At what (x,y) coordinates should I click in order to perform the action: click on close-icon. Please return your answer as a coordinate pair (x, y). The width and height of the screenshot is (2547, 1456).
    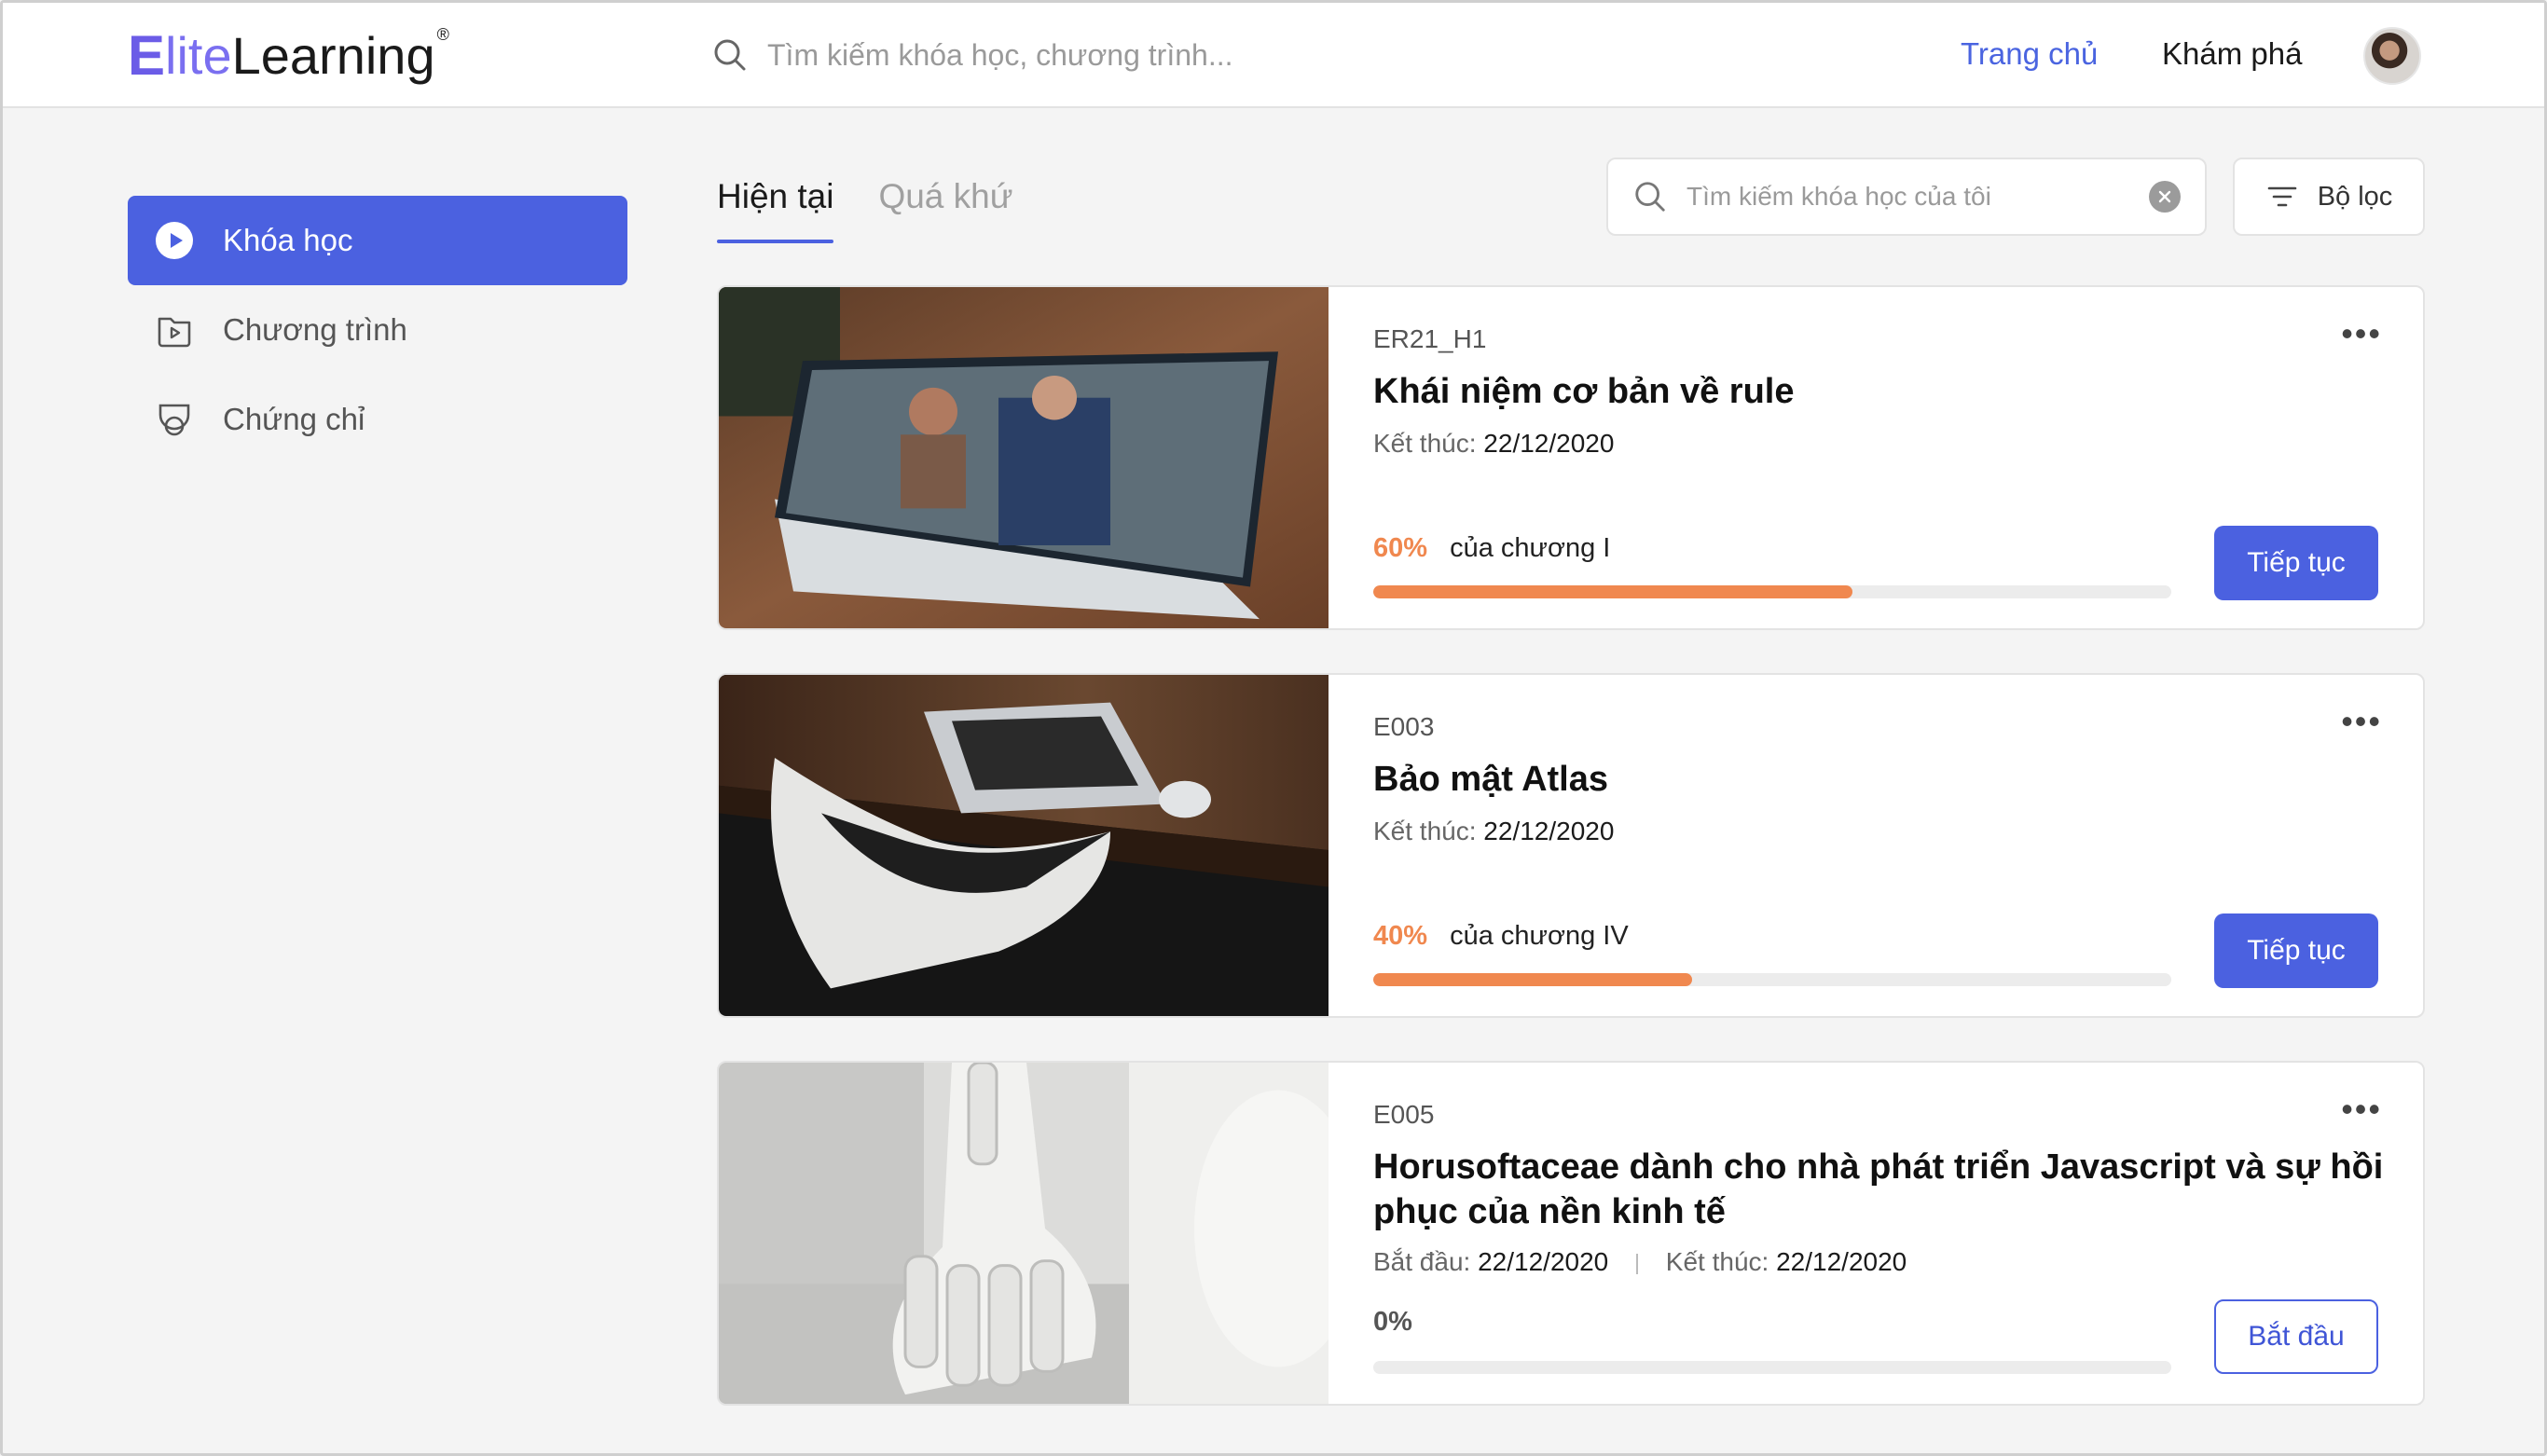
    Looking at the image, I should click on (2164, 196).